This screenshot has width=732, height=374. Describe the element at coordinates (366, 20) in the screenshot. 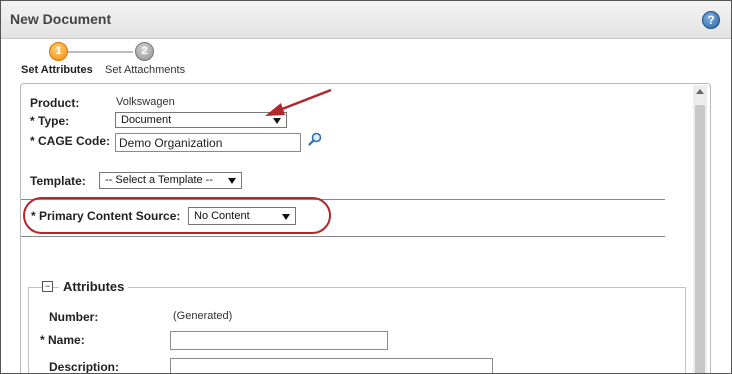

I see `dialog-titlebar: New Document ?` at that location.